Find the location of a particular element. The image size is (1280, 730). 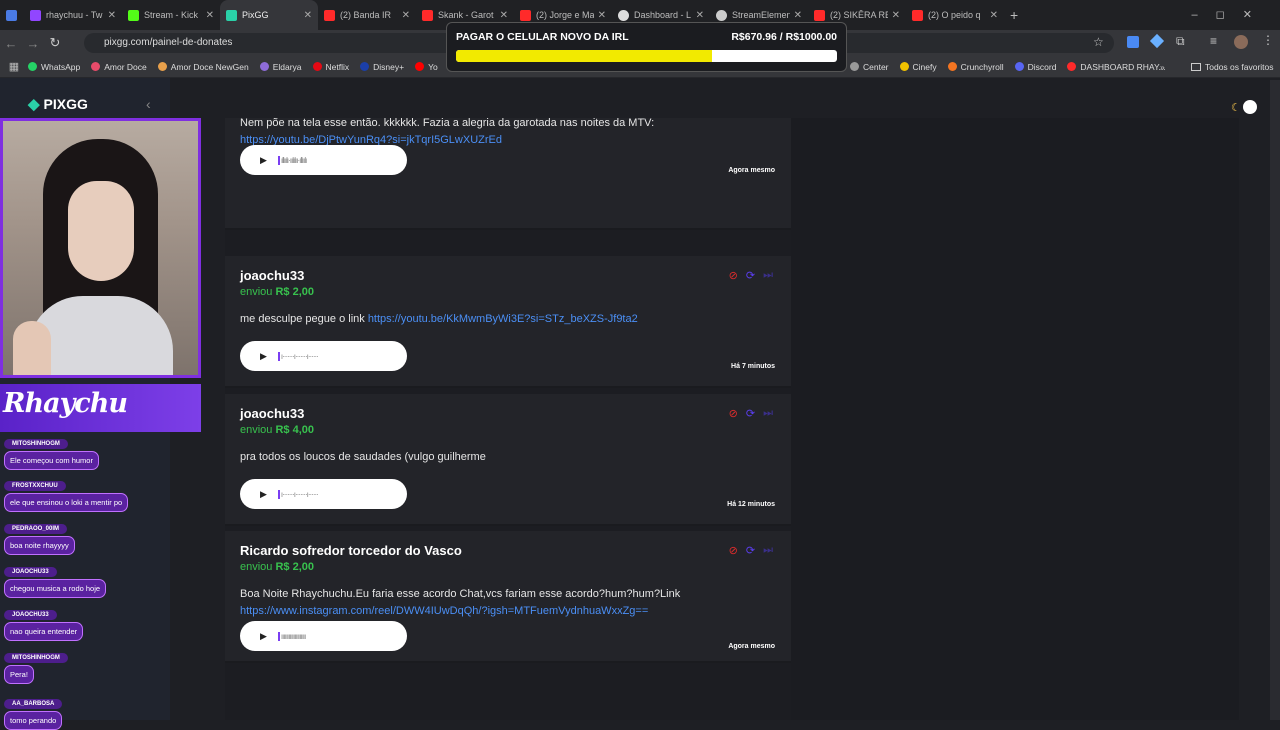

tab-youtube: (2) Banda IR ✕ is located at coordinates (367, 15).